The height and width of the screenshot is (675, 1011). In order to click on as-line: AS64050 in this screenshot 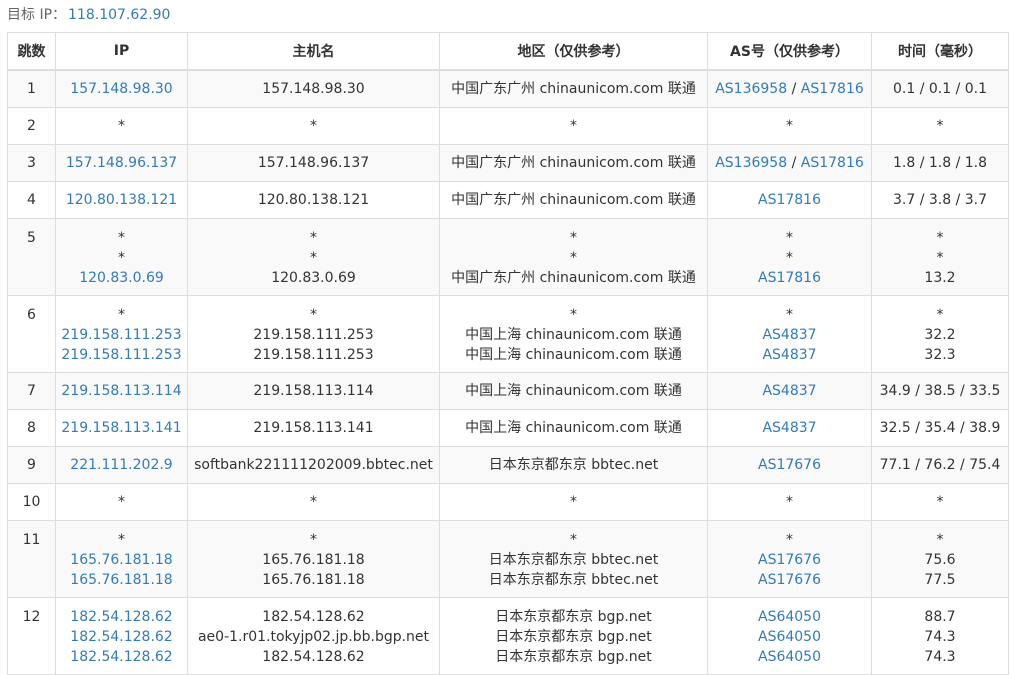, I will do `click(789, 657)`.